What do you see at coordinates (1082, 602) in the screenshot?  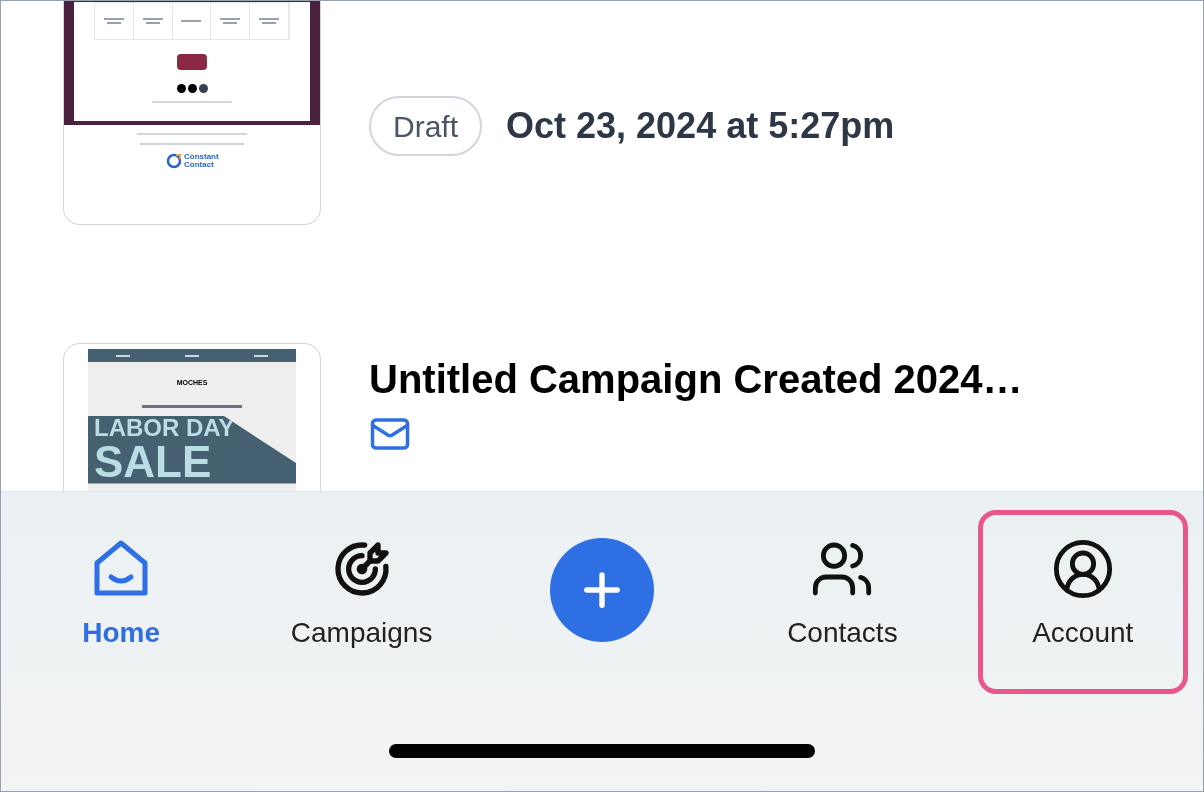 I see `tab-item: Account` at bounding box center [1082, 602].